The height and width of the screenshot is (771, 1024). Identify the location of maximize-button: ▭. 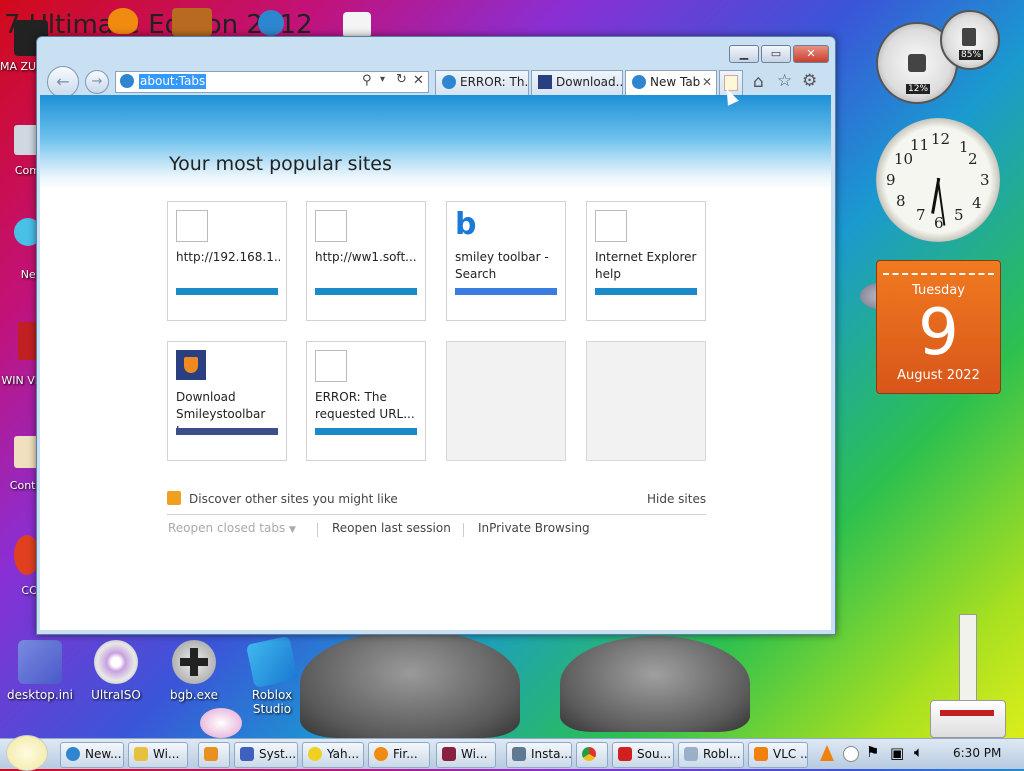
(776, 54).